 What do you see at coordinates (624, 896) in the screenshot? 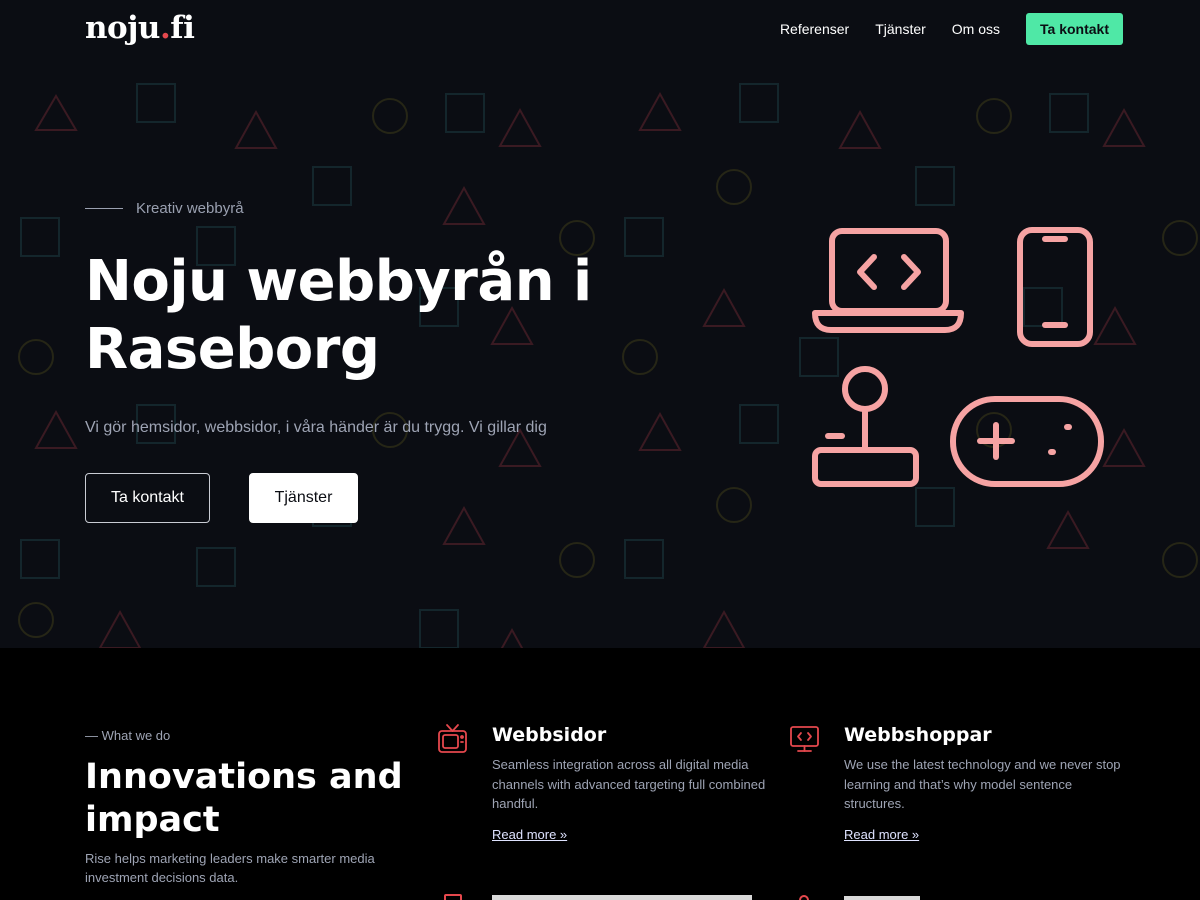
I see `next-service-title-partial` at bounding box center [624, 896].